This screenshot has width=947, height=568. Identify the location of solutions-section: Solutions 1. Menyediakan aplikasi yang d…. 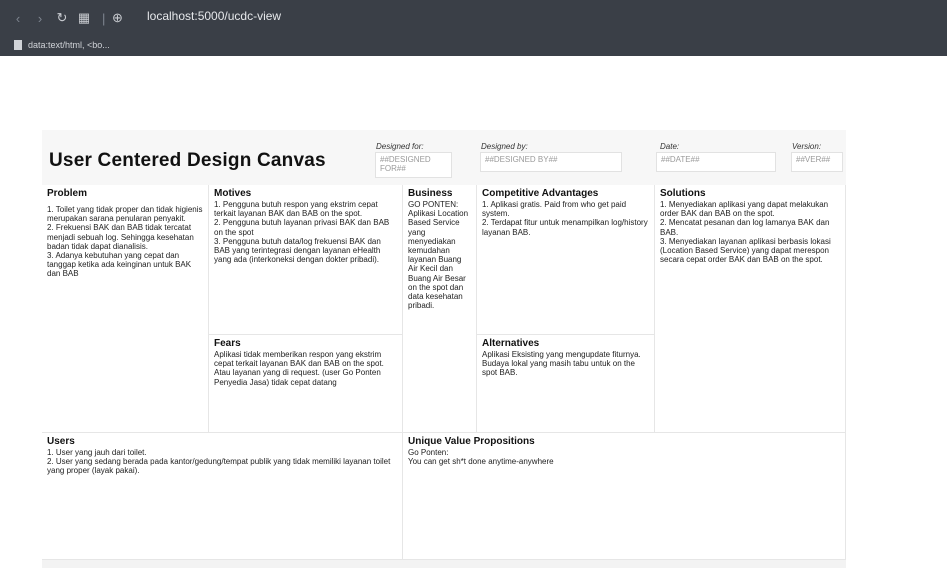
(750, 309).